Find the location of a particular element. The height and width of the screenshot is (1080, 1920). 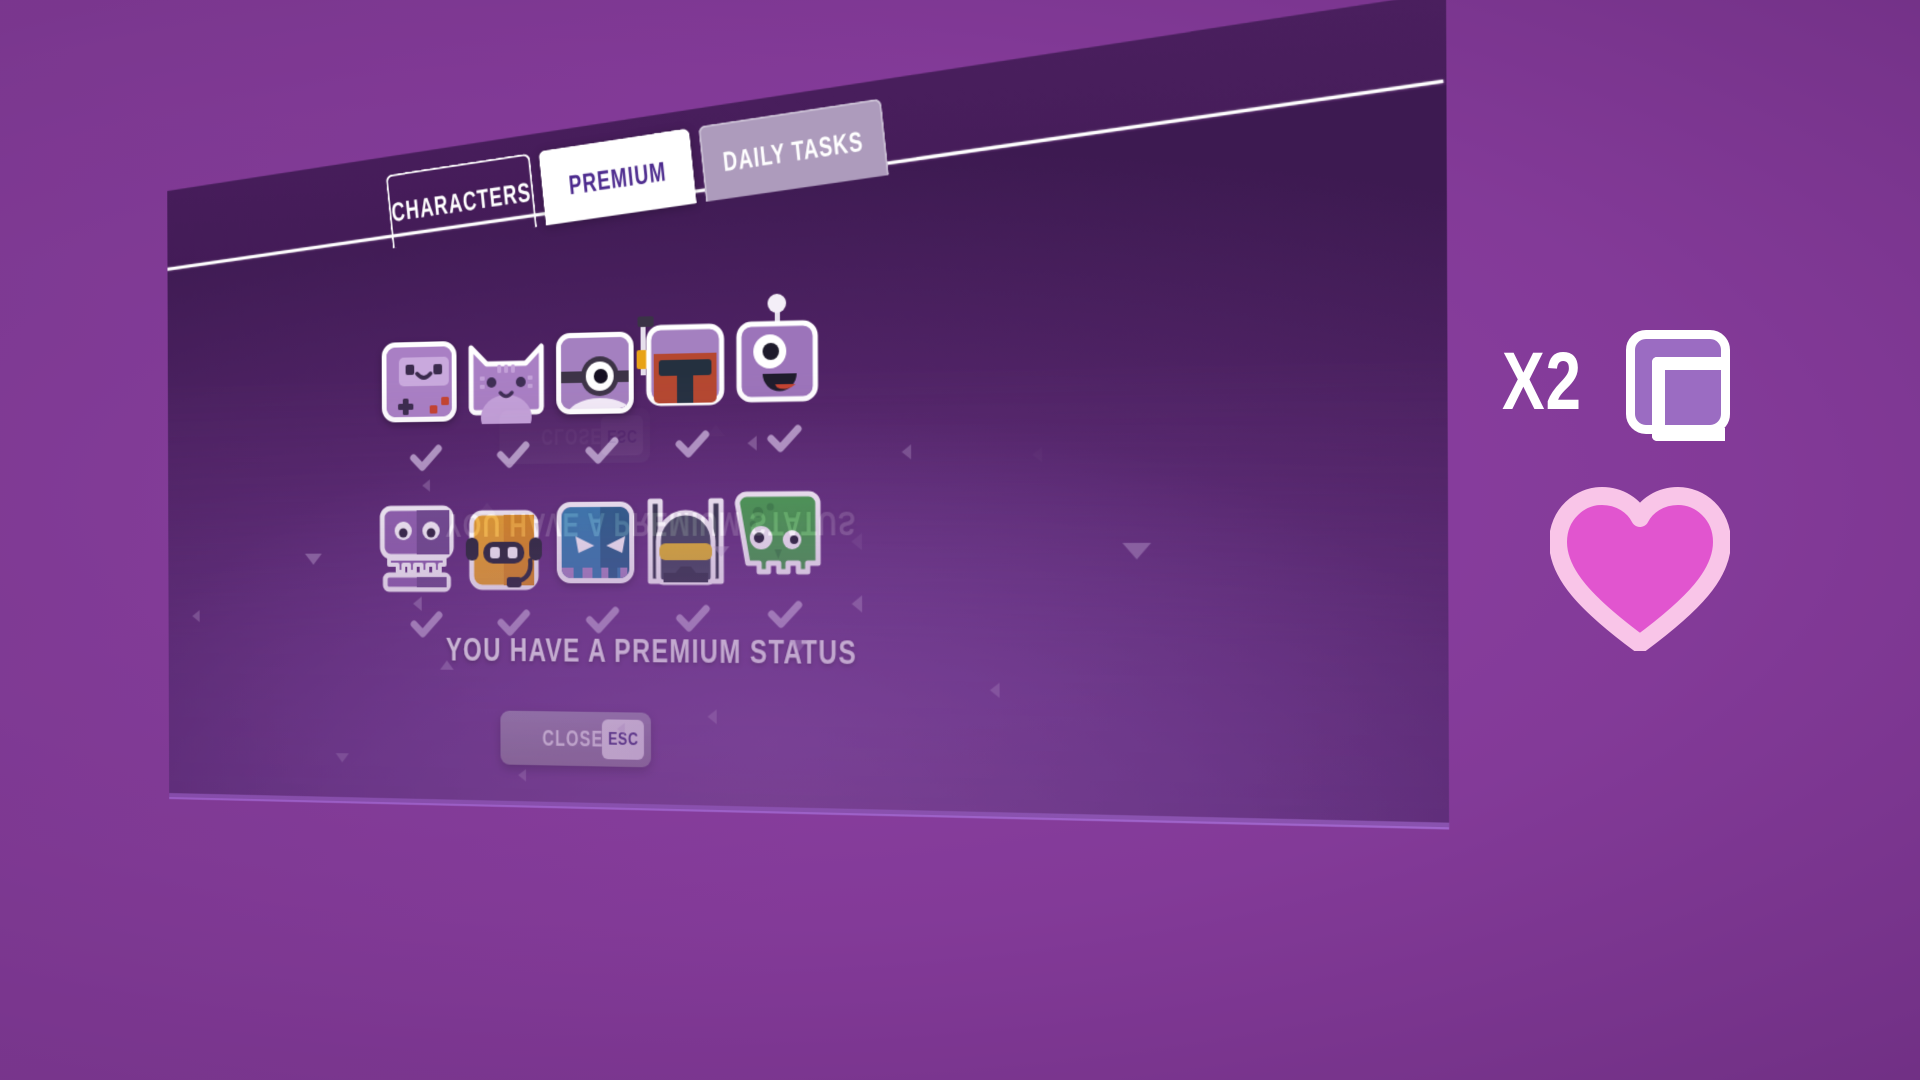

character-slot-boba-fett is located at coordinates (693, 394).